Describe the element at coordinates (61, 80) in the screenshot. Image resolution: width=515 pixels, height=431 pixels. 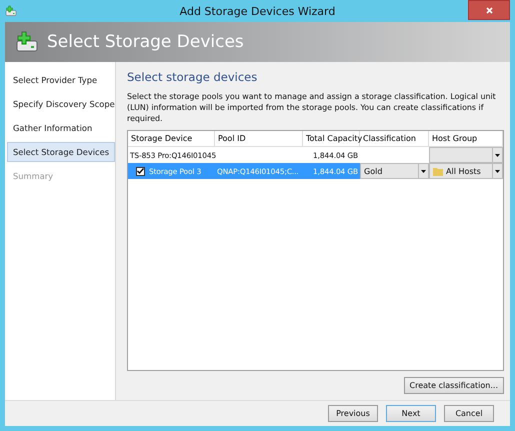
I see `wizard-step: Select Provider Type` at that location.